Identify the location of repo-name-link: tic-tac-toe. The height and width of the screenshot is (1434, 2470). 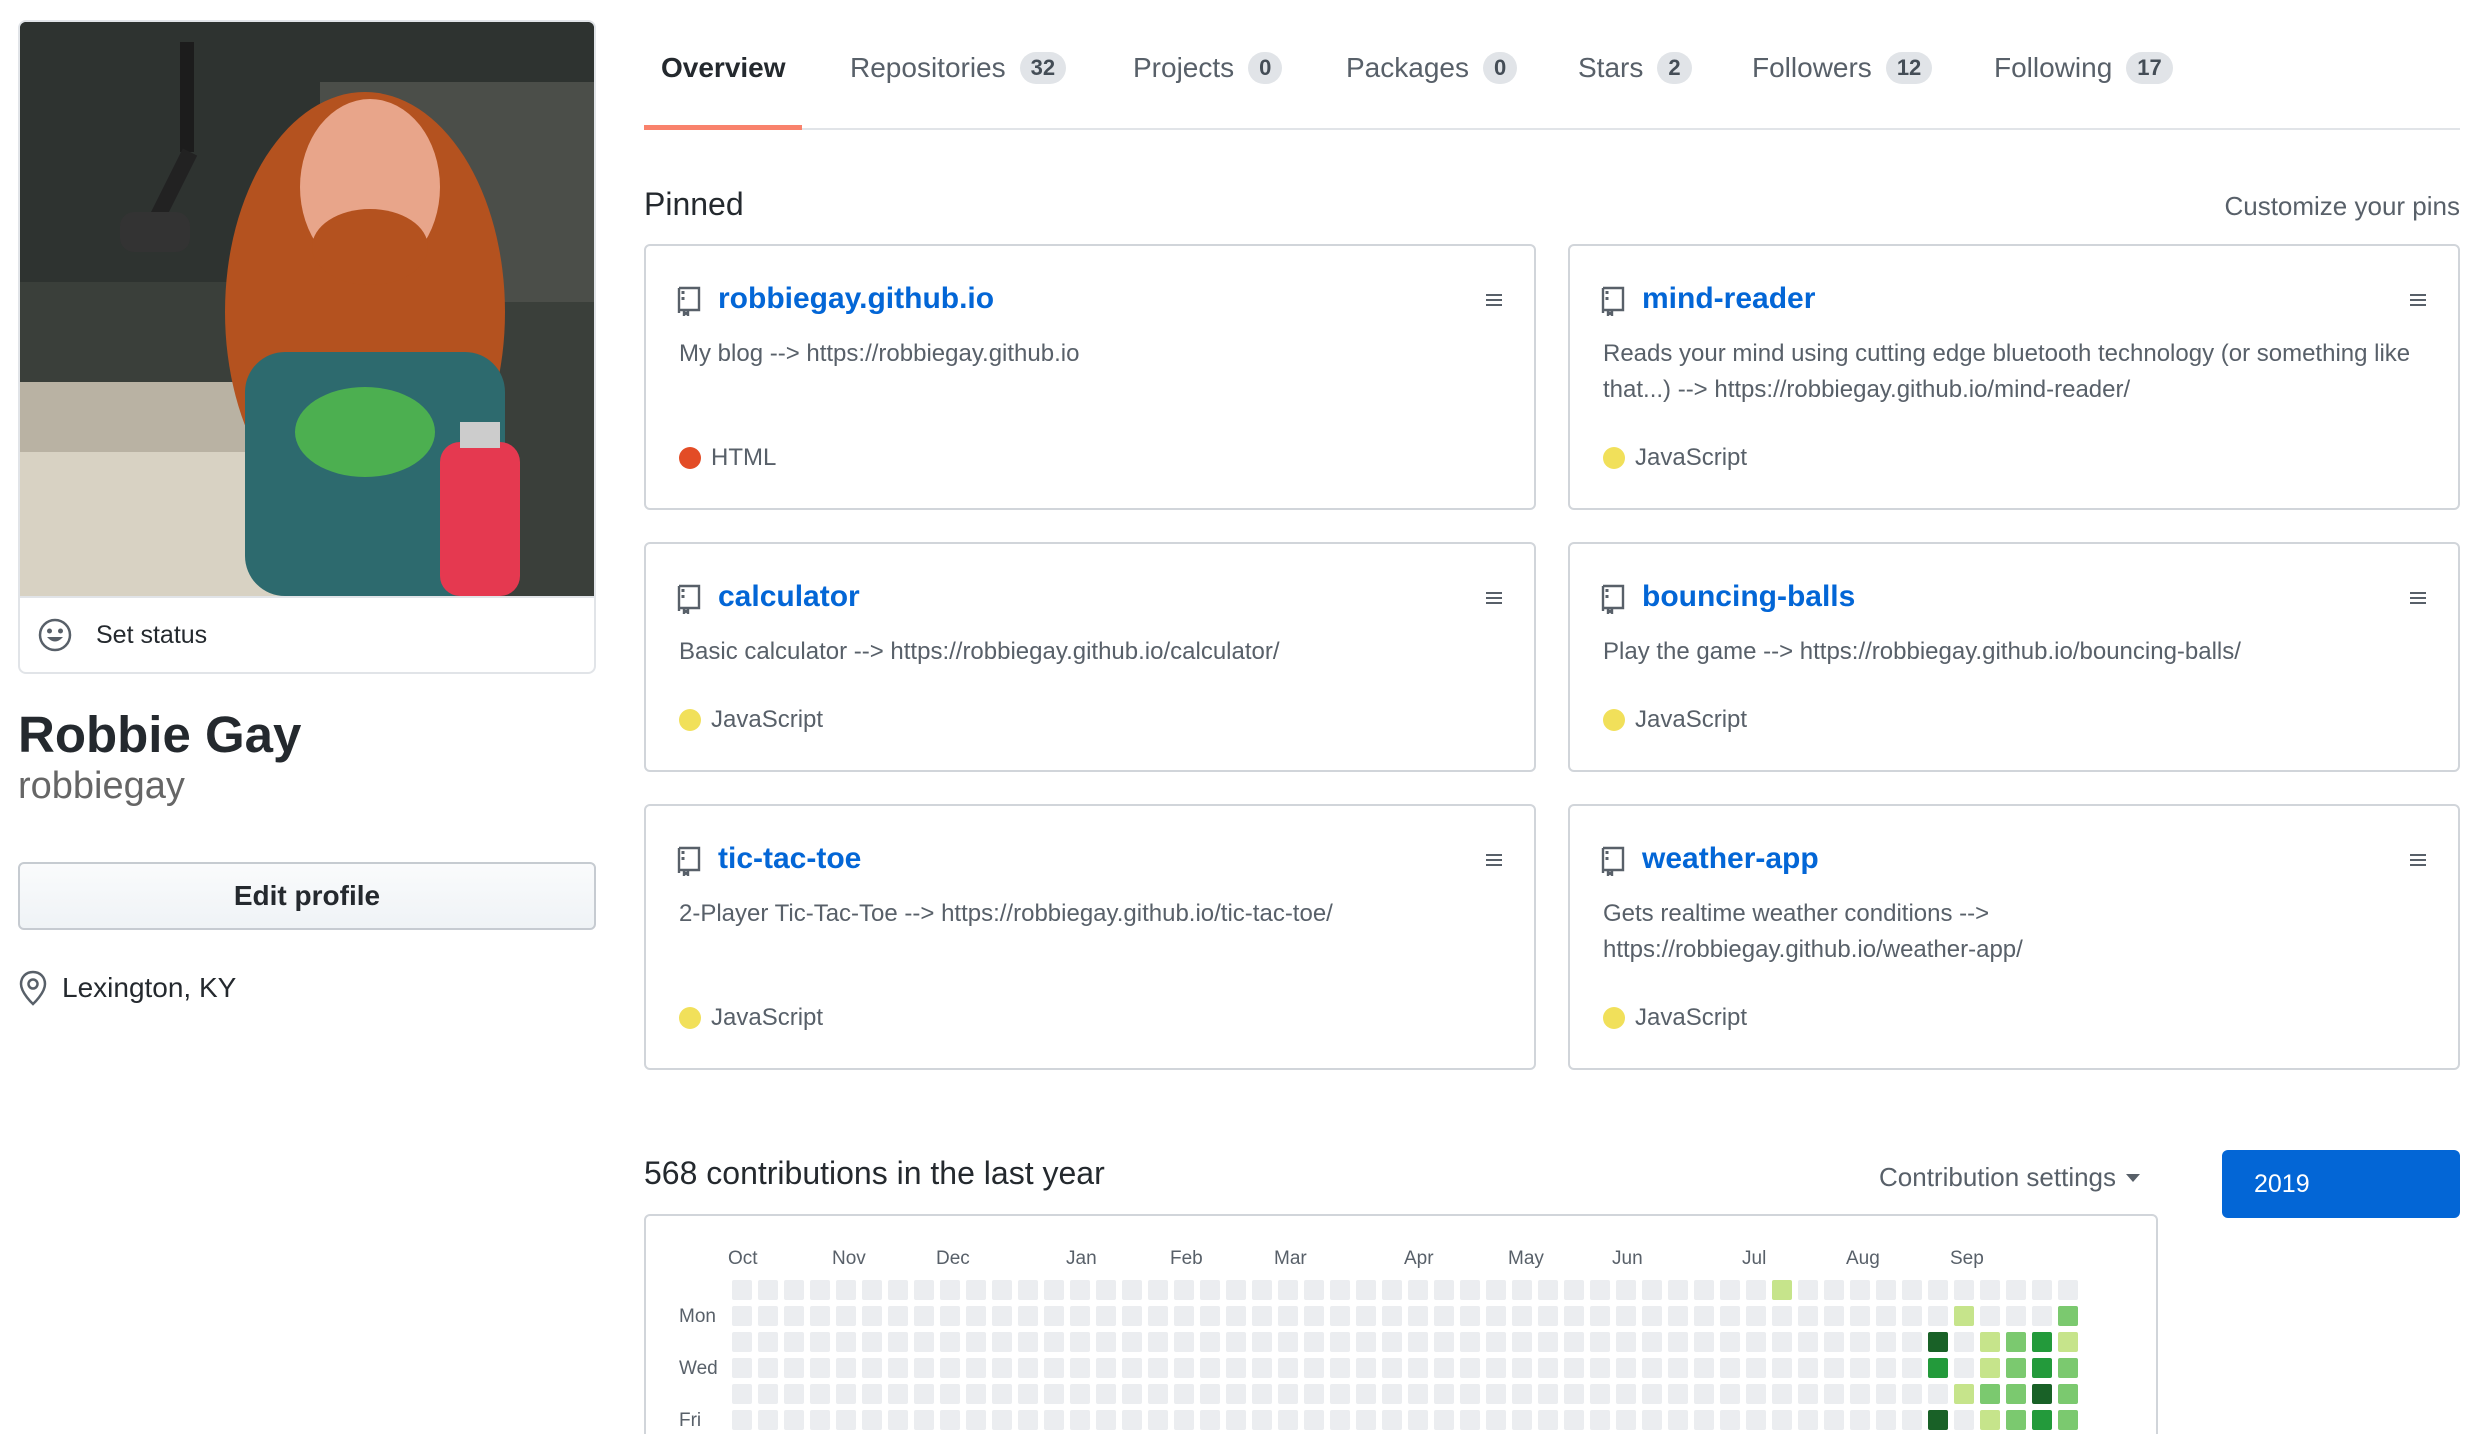
(789, 859).